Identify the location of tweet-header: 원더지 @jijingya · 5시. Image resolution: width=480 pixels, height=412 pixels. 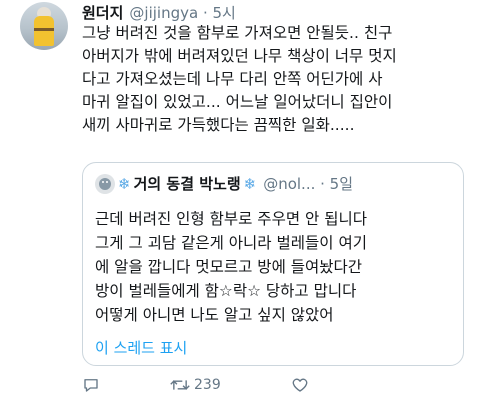
(159, 13).